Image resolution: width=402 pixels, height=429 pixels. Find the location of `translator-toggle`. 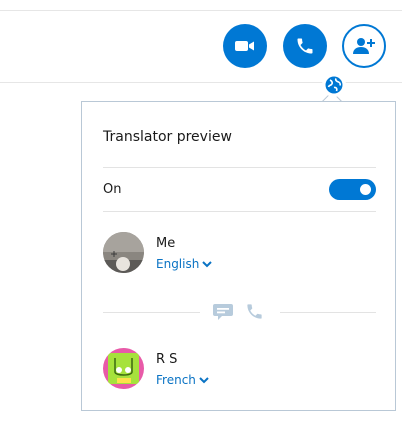

translator-toggle is located at coordinates (352, 189).